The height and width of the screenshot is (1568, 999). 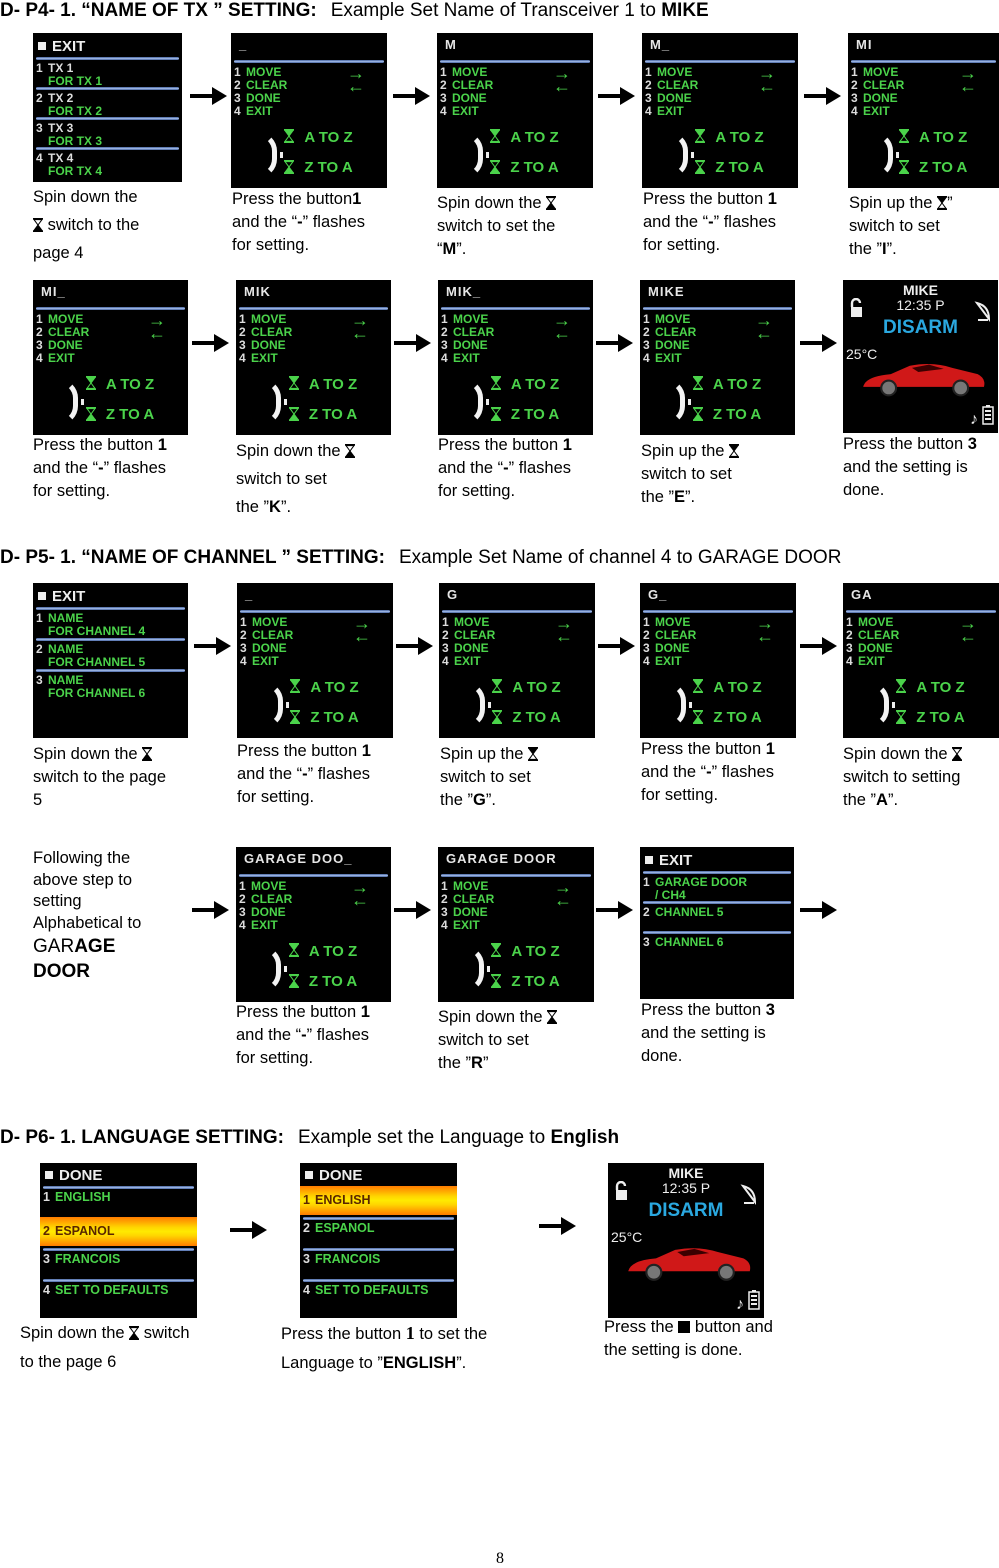 I want to click on name-entry-text: G_, so click(x=658, y=594).